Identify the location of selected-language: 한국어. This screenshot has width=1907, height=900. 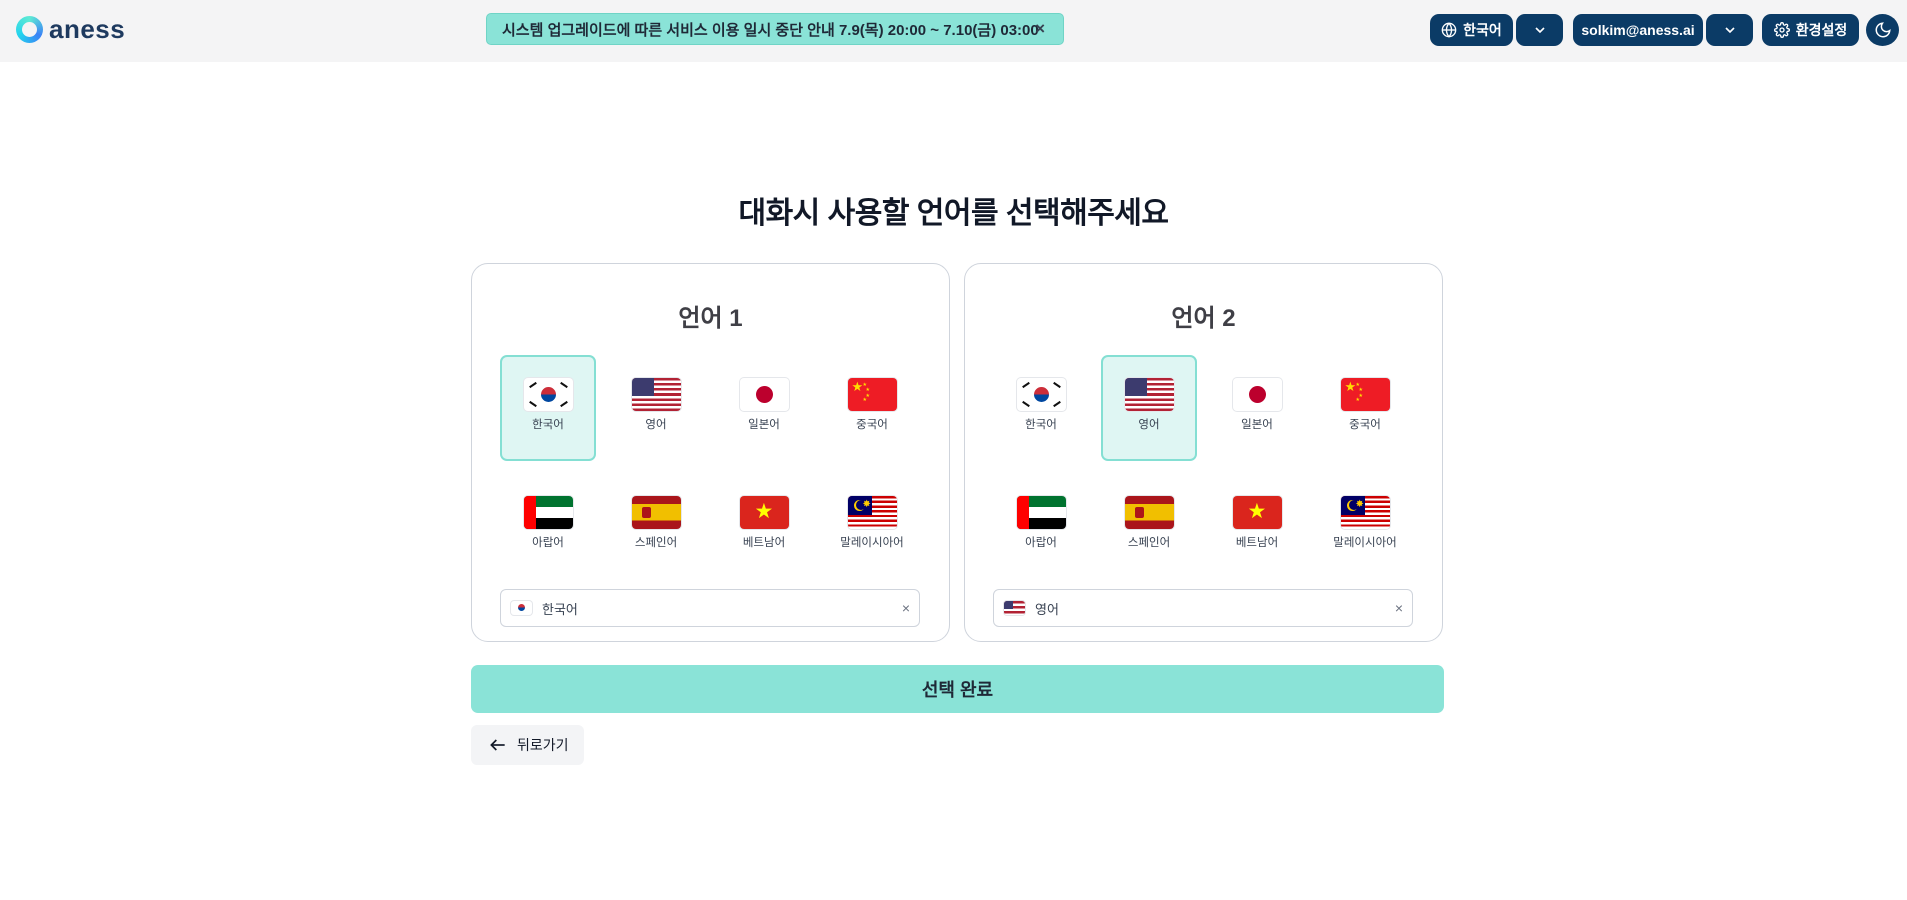
(560, 609).